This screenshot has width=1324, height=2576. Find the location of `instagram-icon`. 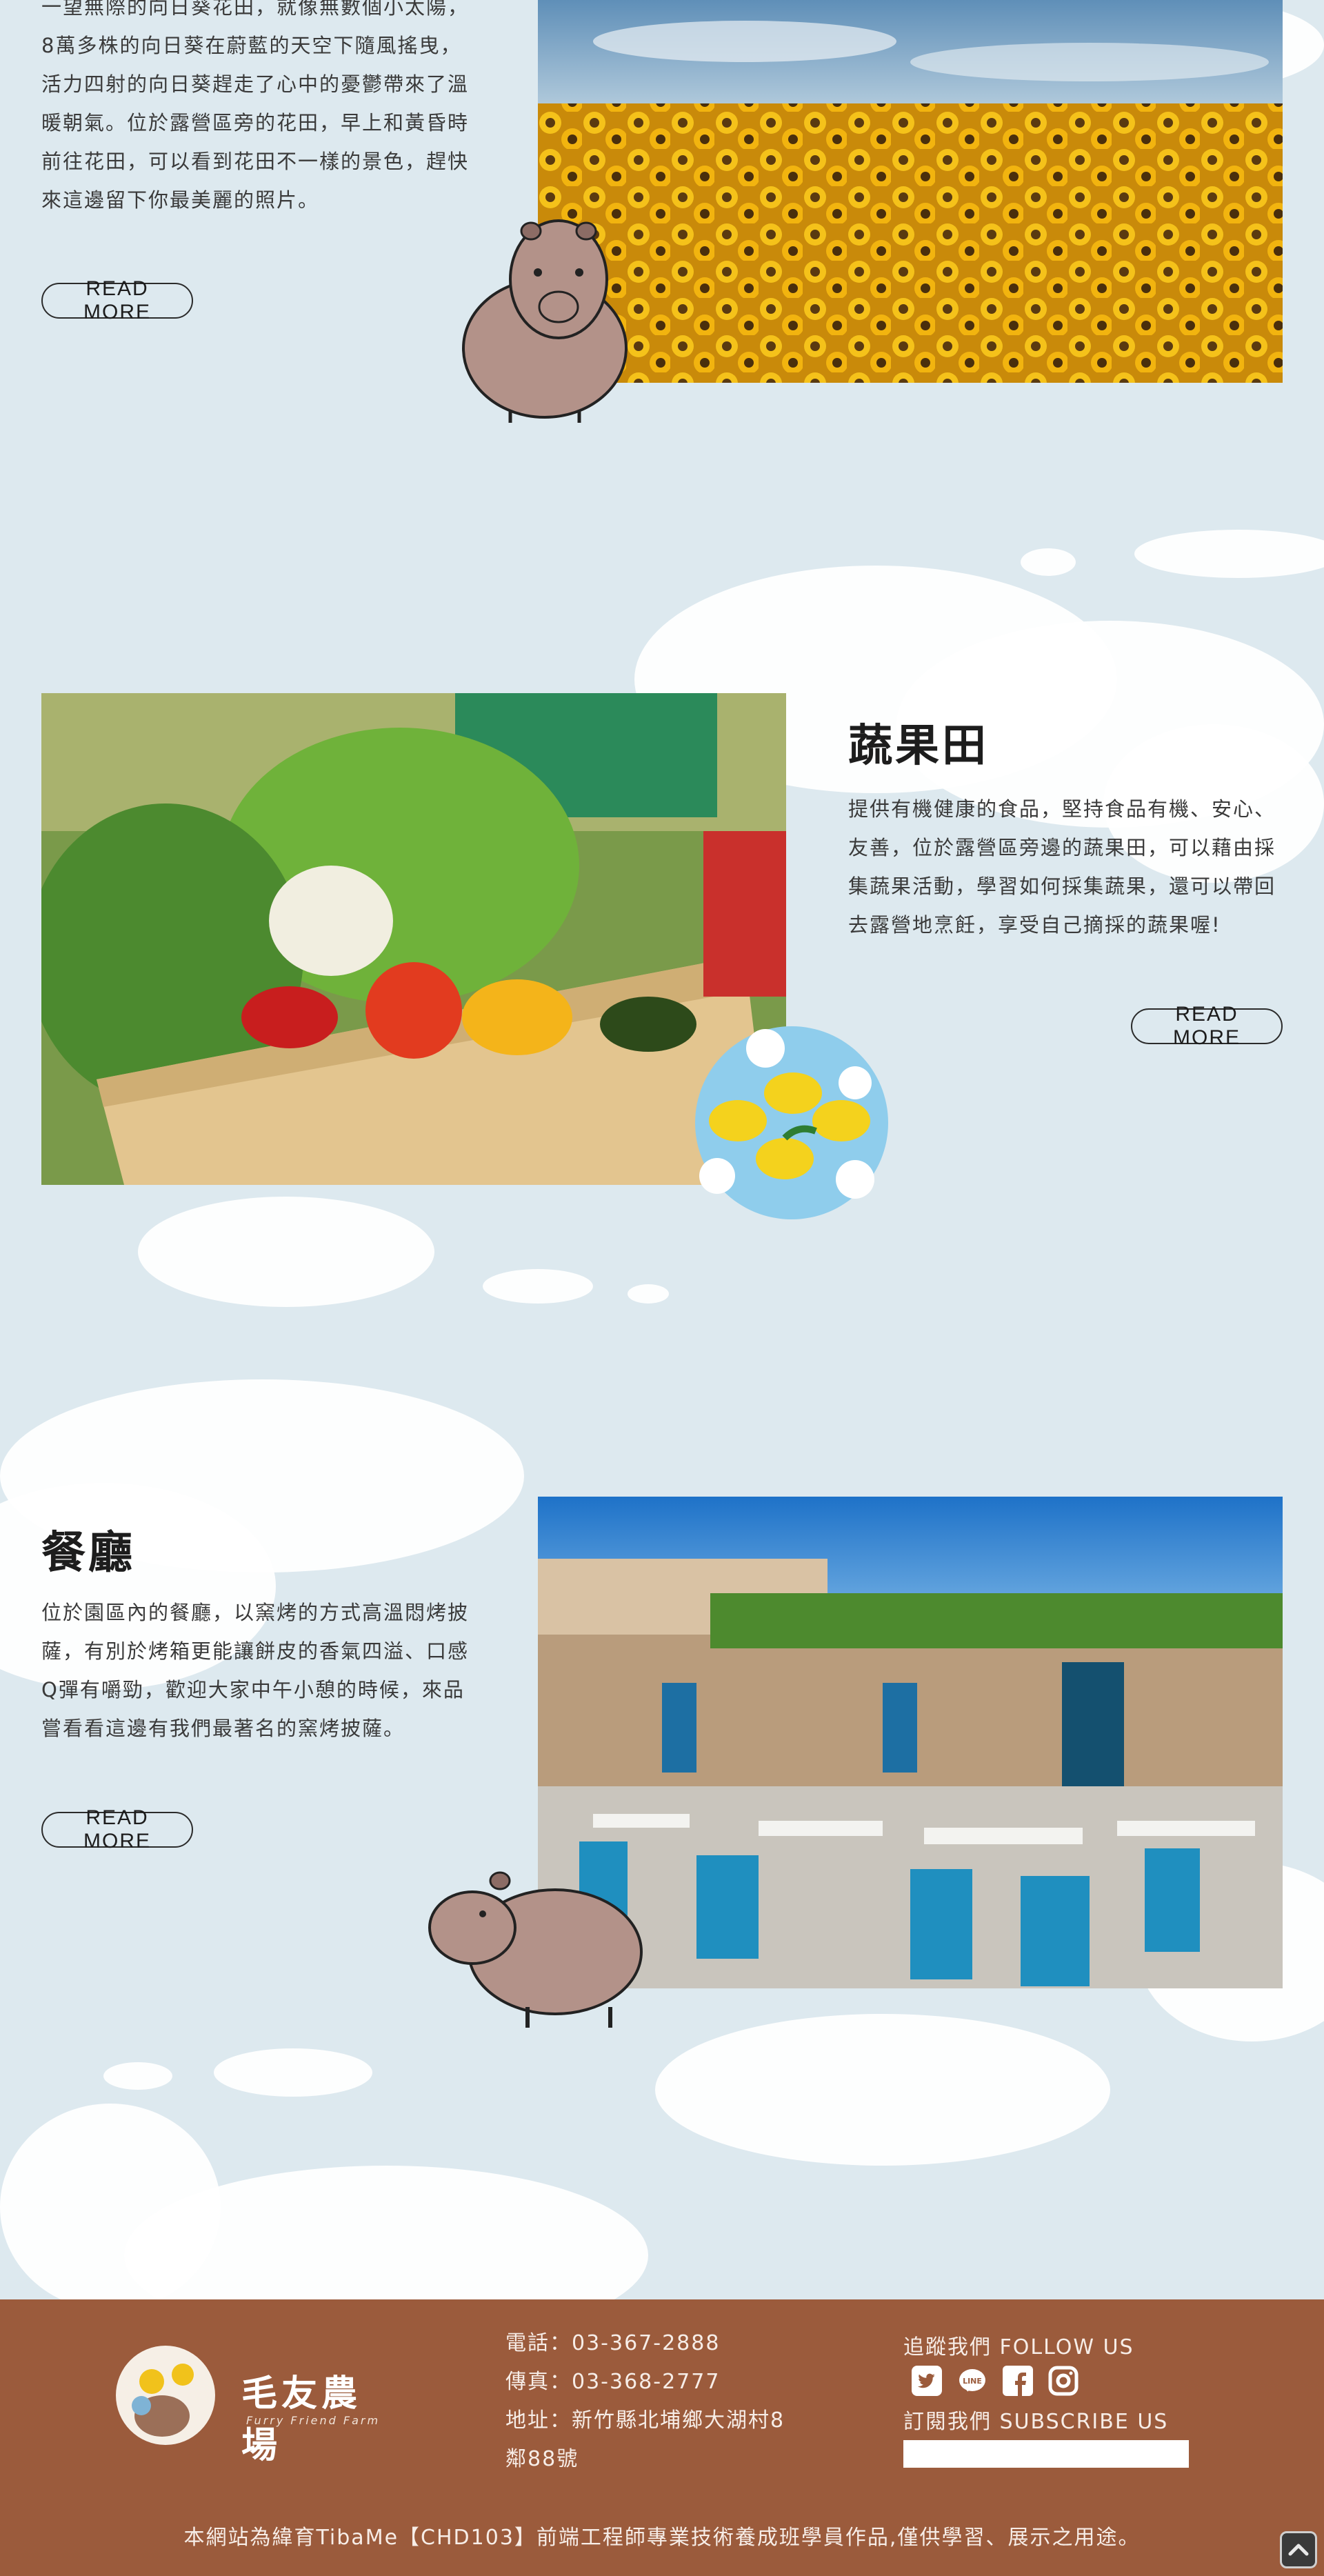

instagram-icon is located at coordinates (1063, 2381).